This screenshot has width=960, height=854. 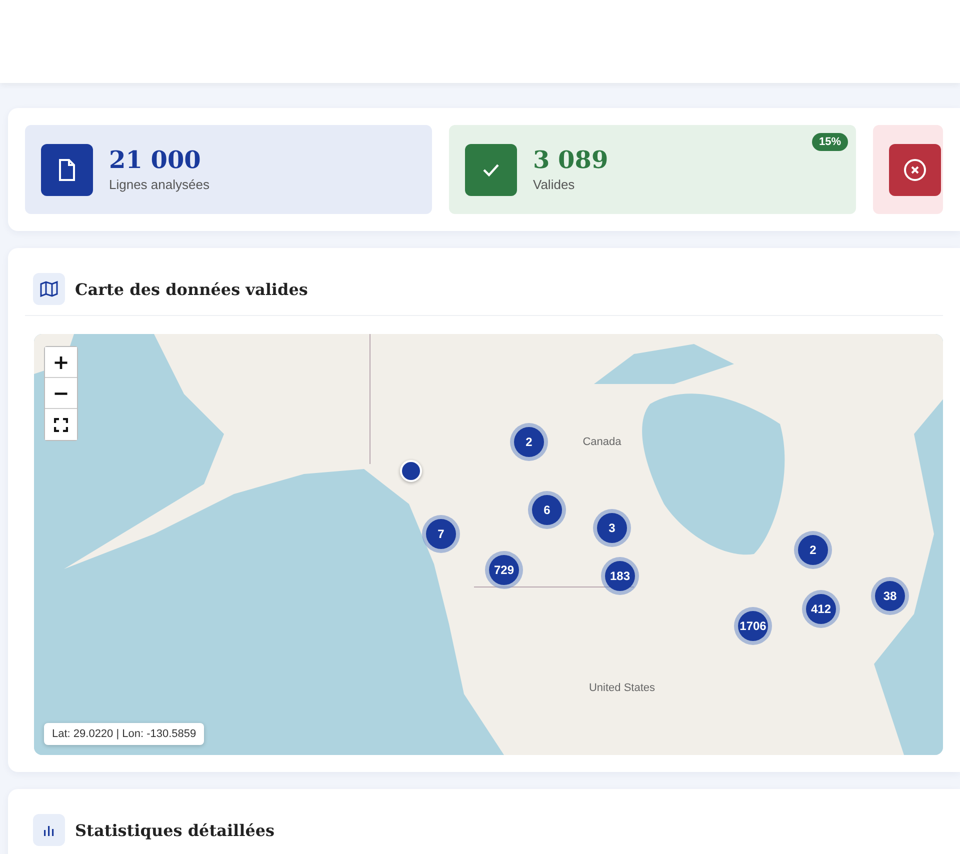 What do you see at coordinates (547, 510) in the screenshot?
I see `cluster-marker: 6` at bounding box center [547, 510].